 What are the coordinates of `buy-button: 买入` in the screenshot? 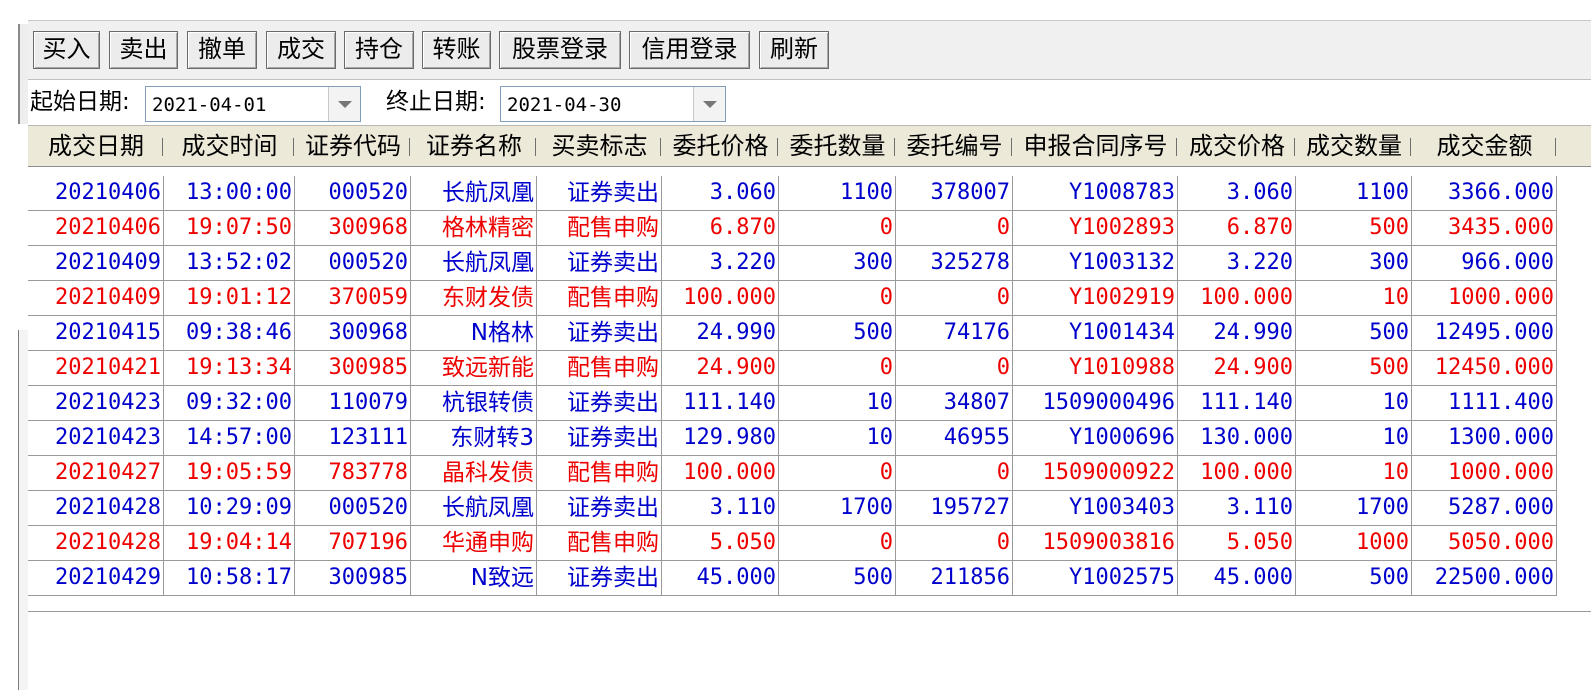 It's located at (66, 50).